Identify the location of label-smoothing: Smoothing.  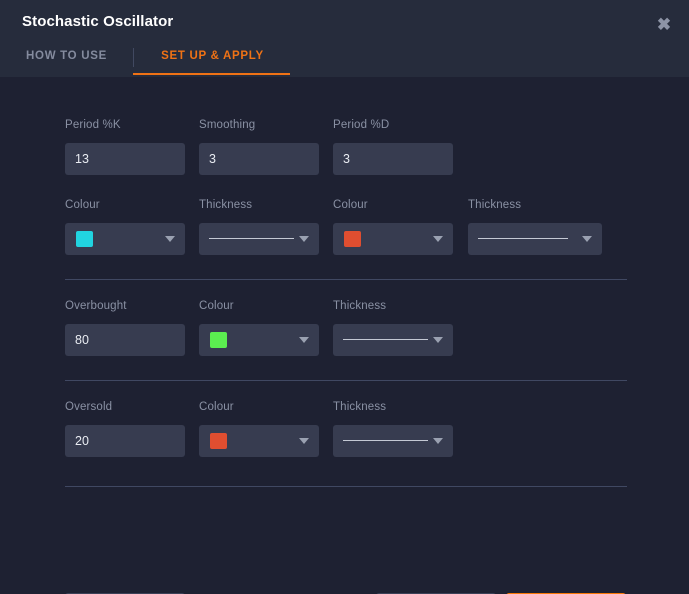
(227, 125).